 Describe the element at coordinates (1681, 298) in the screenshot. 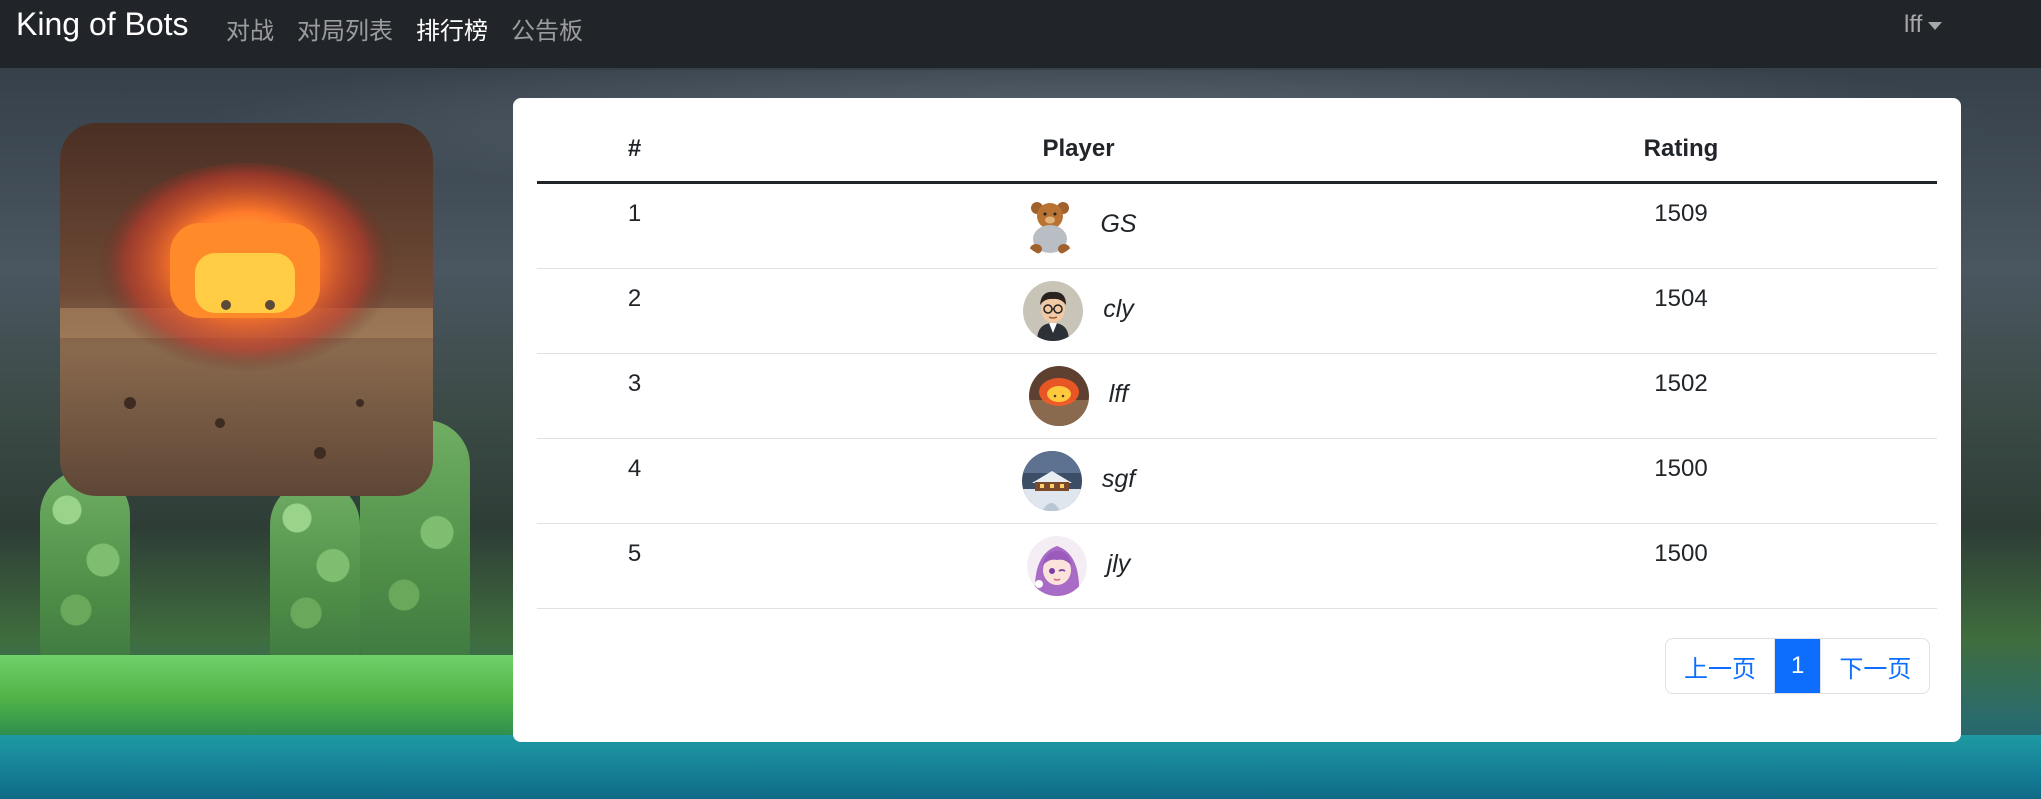

I see `rating-cell: 1504` at that location.